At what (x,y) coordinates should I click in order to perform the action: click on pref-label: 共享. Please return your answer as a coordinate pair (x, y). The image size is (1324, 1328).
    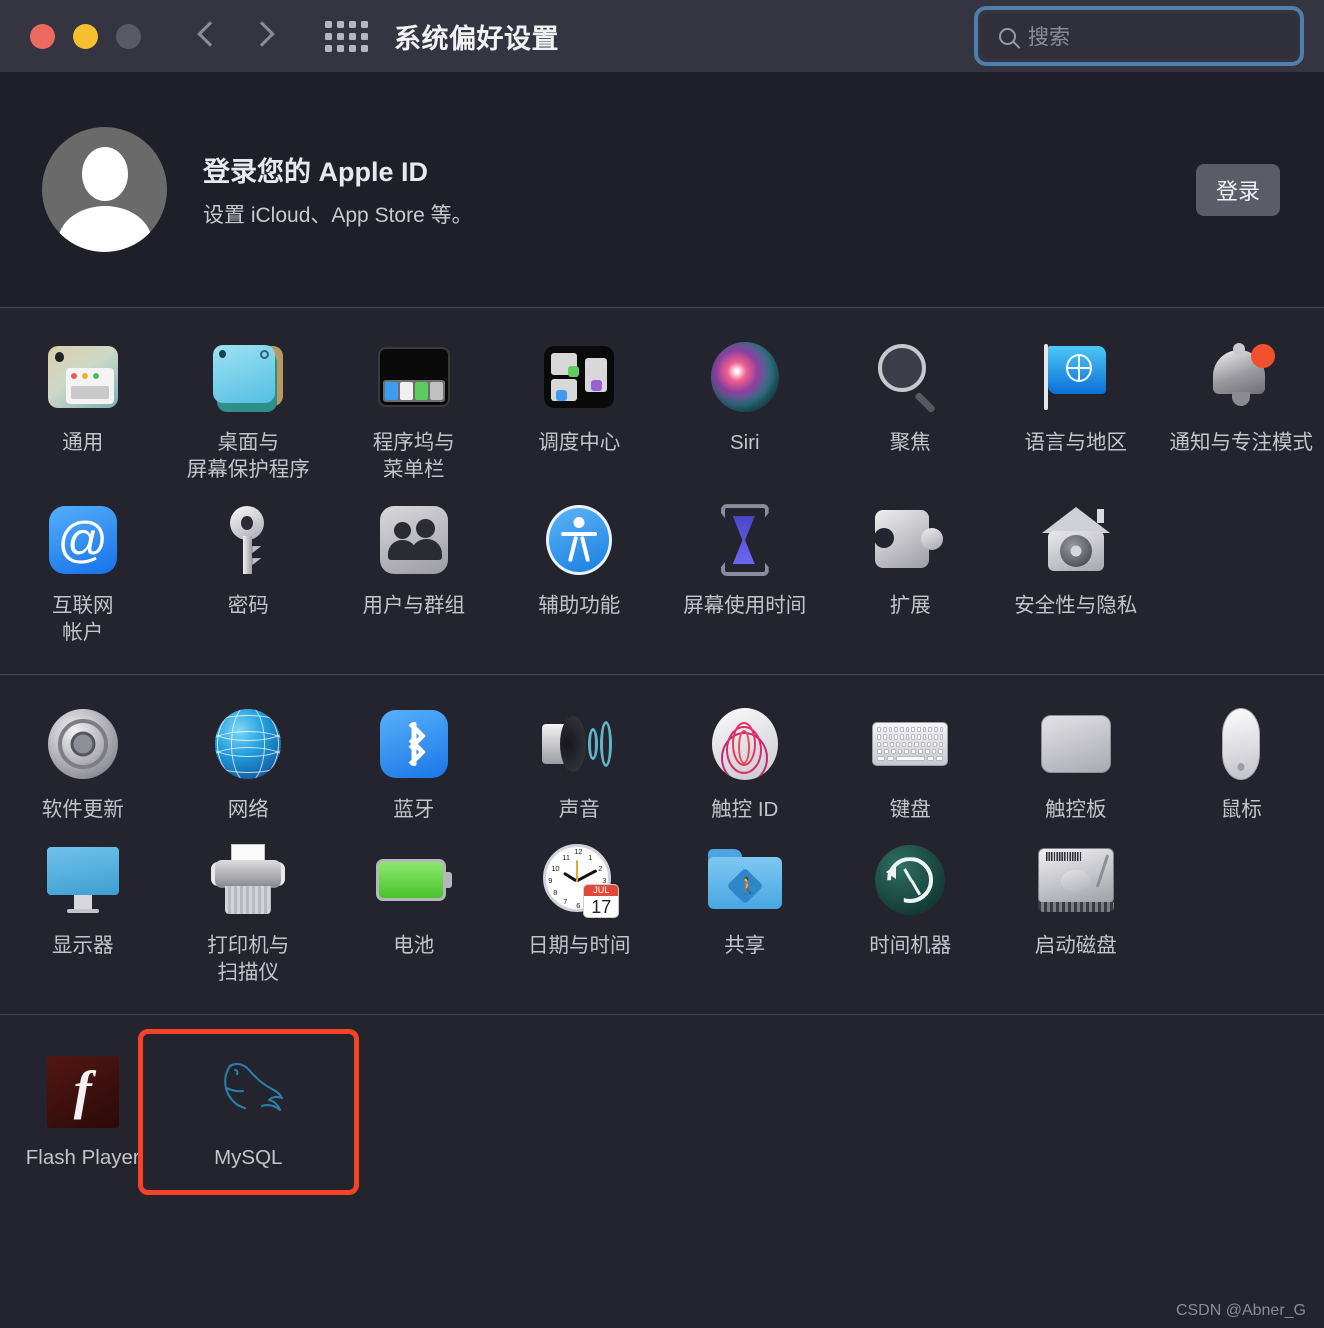
    Looking at the image, I should click on (745, 946).